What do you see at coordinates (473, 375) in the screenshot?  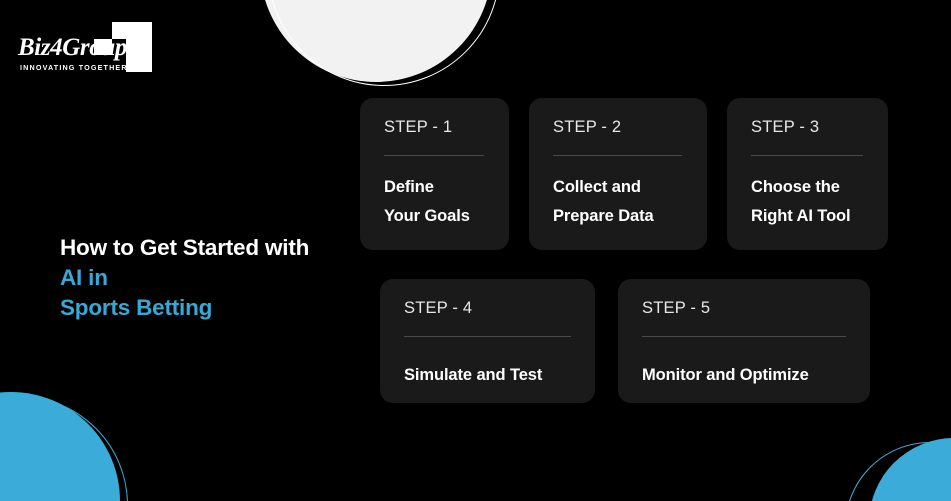 I see `step-card-title: Simulate and Test` at bounding box center [473, 375].